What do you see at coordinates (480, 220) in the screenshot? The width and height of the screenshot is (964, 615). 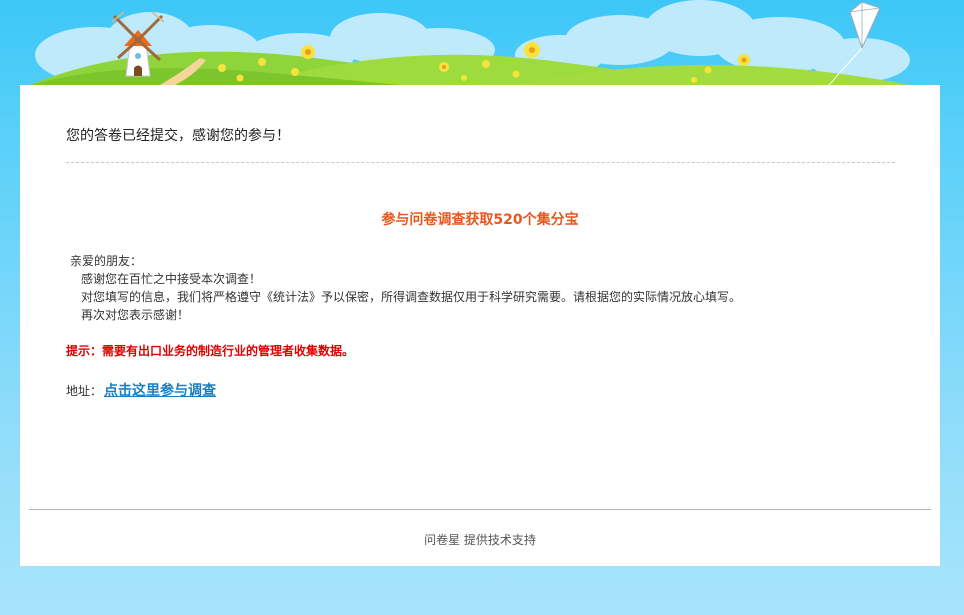 I see `promo-headline: 参与问卷调查获取520个集分宝` at bounding box center [480, 220].